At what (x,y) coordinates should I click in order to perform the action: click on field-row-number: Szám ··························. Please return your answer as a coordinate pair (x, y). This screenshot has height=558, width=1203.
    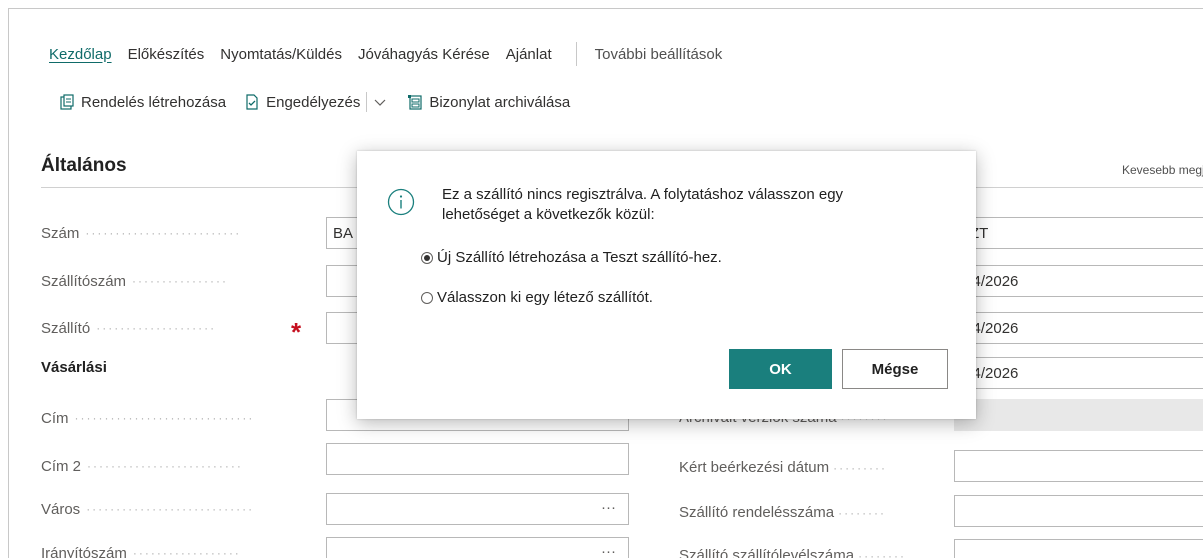
    Looking at the image, I should click on (176, 233).